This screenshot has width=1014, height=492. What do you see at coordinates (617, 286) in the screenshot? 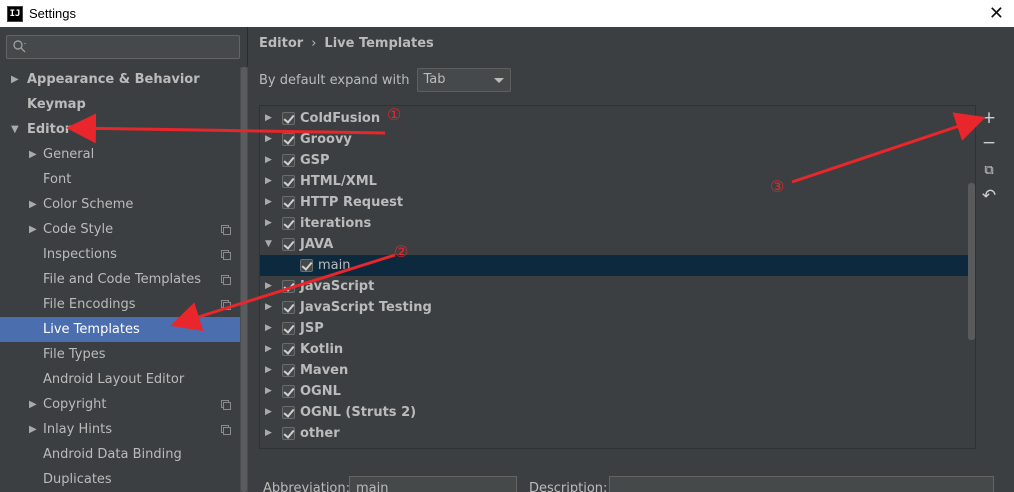
I see `template-group: ▶ JavaScript` at bounding box center [617, 286].